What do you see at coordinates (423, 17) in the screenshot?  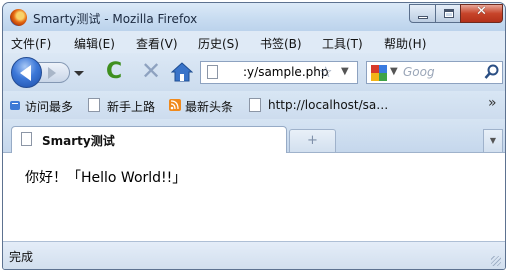 I see `minimize-icon` at bounding box center [423, 17].